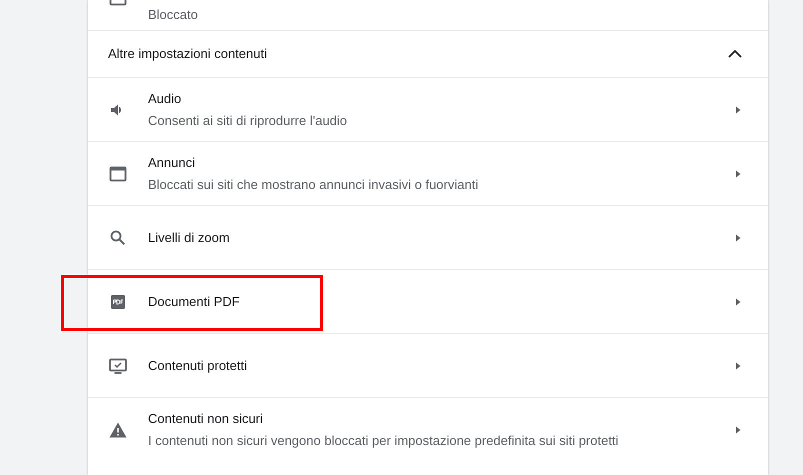 This screenshot has width=803, height=475. Describe the element at coordinates (428, 109) in the screenshot. I see `settings-row: Audio Consenti ai siti di riprodurre l'audio` at that location.